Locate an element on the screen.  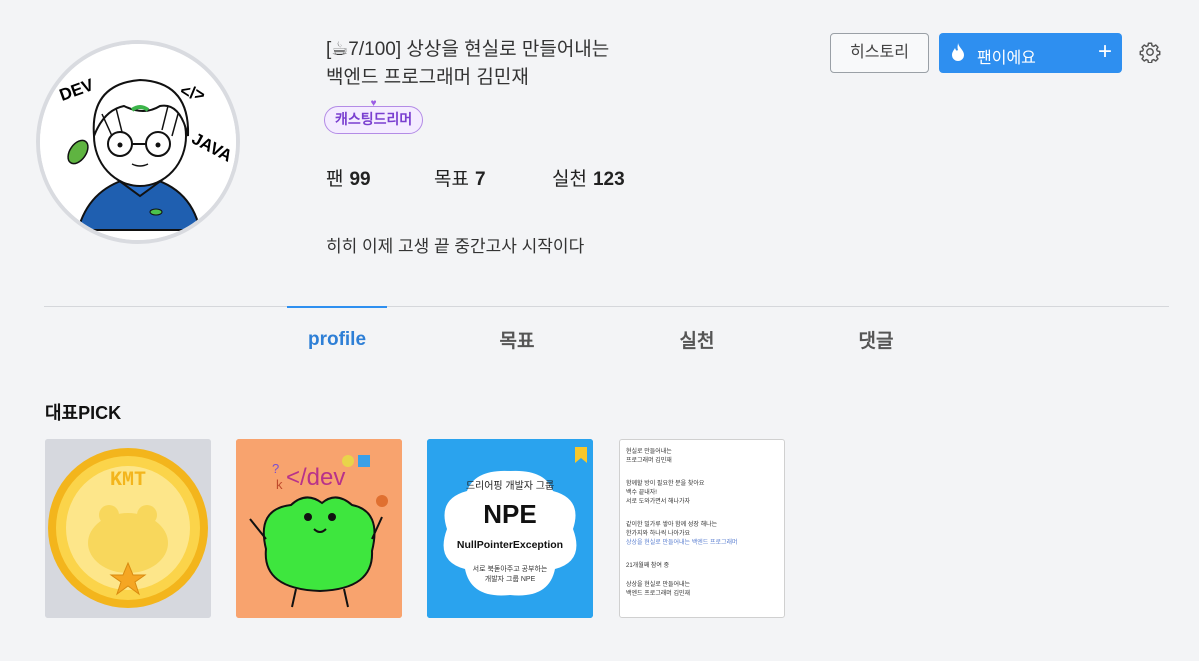
screenshot-line-5: 서로 도와가면서 해나가자 is located at coordinates (658, 502).